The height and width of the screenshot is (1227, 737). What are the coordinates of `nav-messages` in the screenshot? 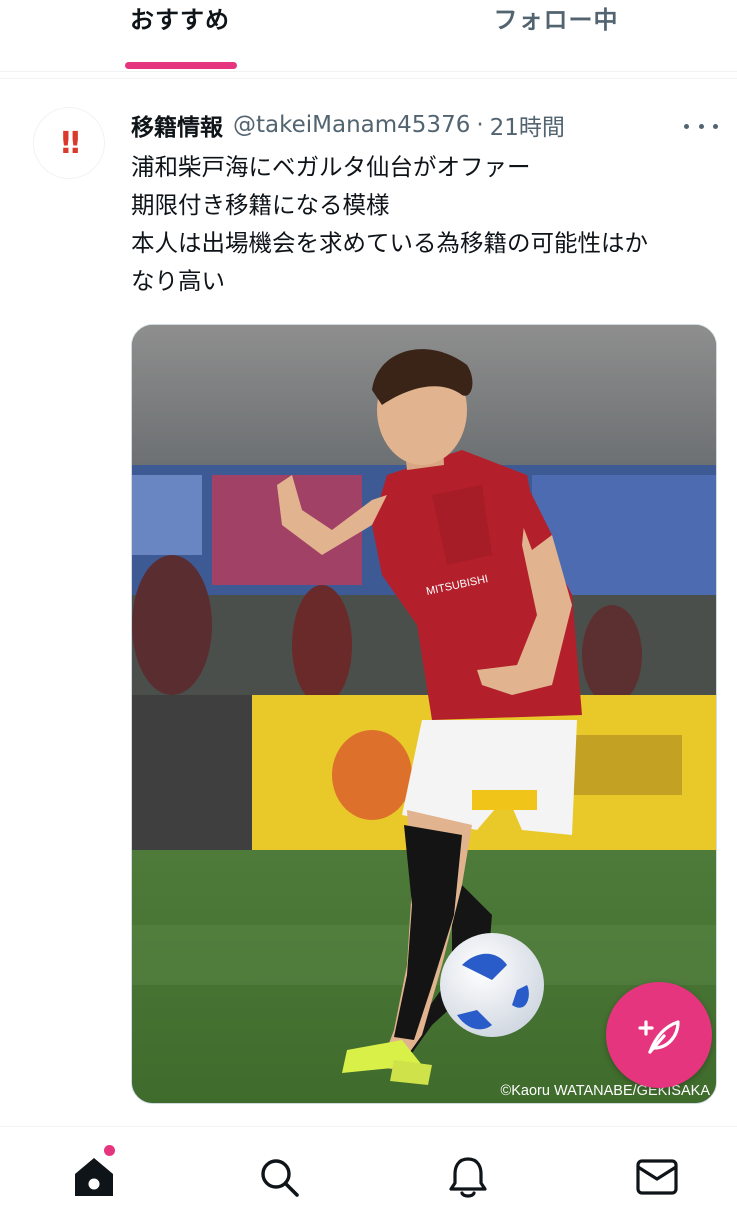 It's located at (657, 1177).